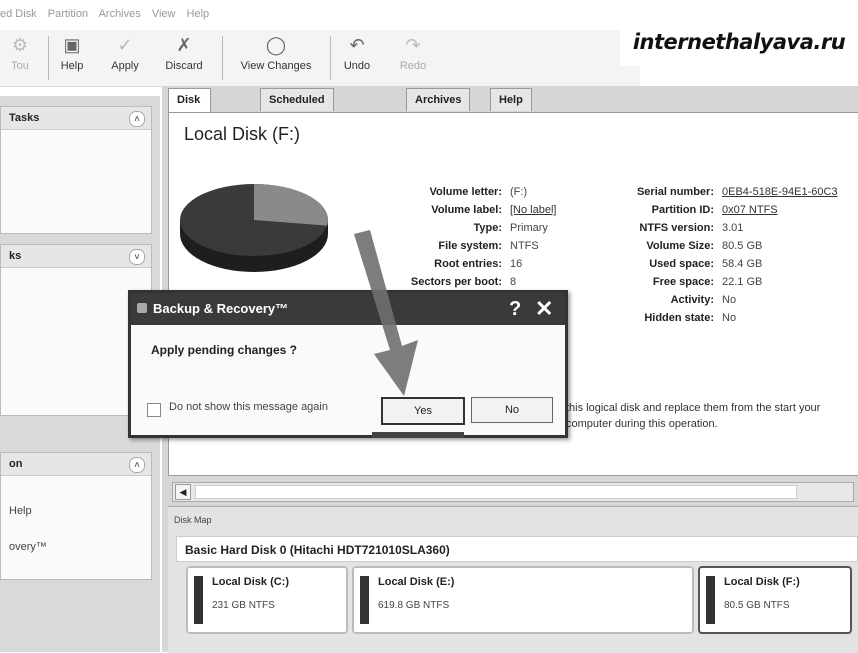  Describe the element at coordinates (533, 210) in the screenshot. I see `property-value: [No label]` at that location.